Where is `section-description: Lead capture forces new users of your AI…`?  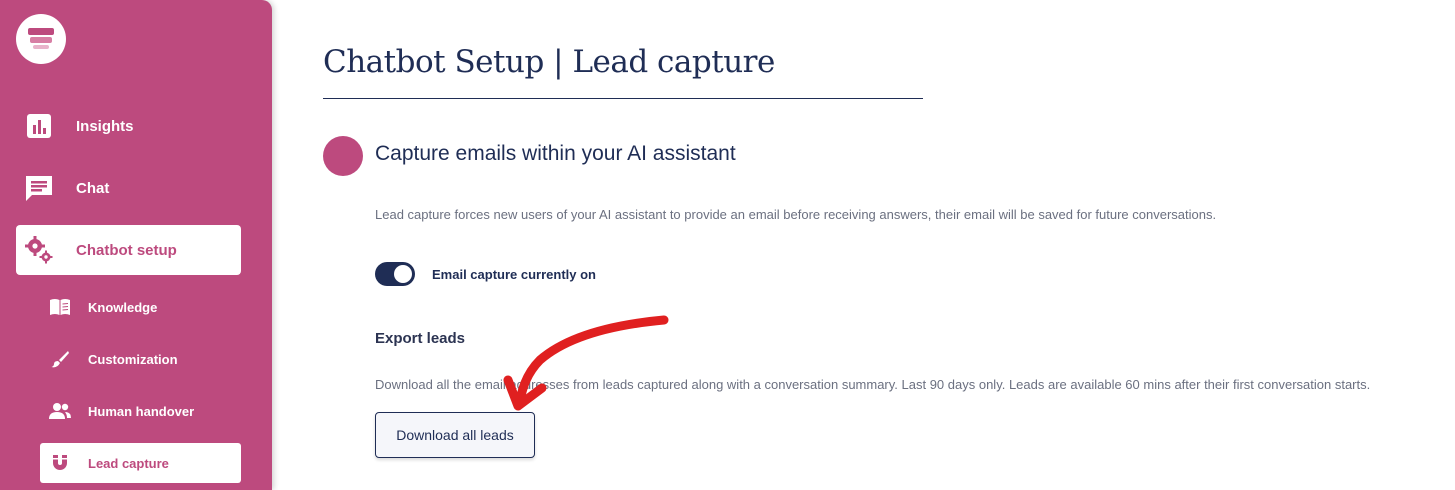 section-description: Lead capture forces new users of your AI… is located at coordinates (796, 214).